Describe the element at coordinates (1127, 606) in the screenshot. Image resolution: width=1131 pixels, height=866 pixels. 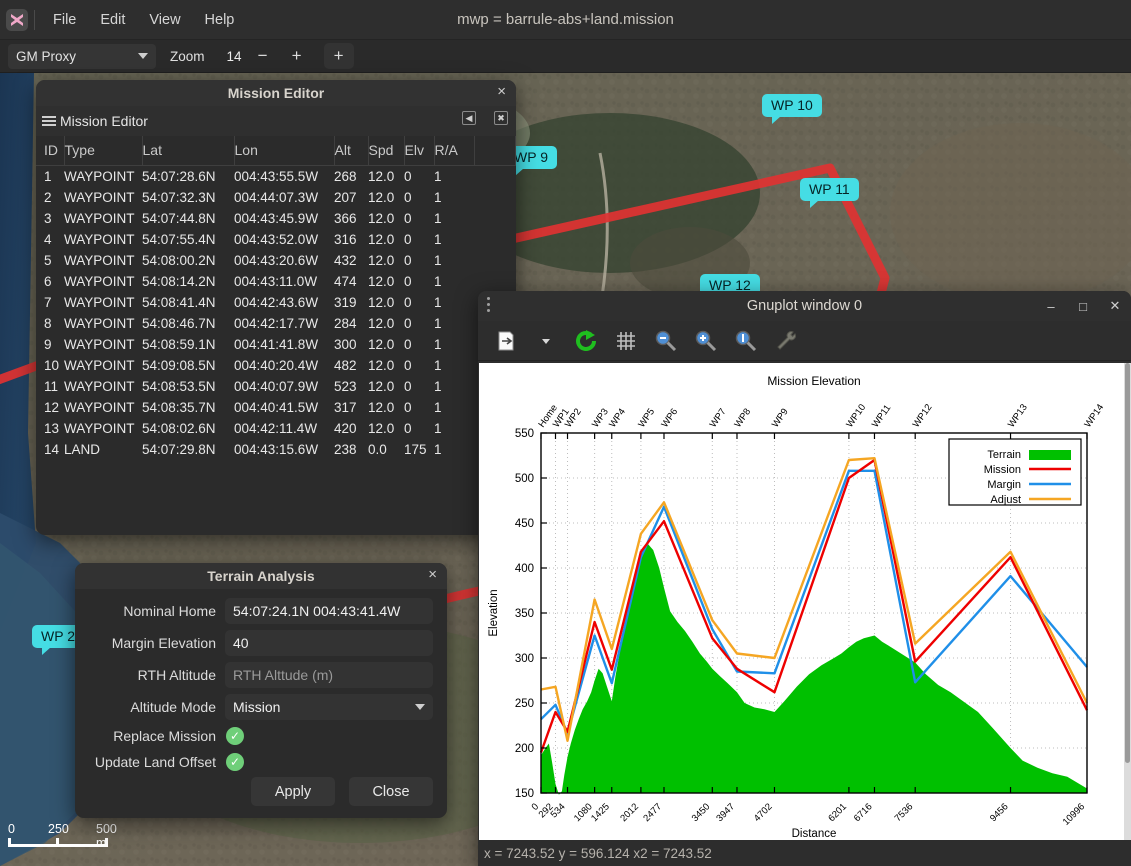
I see `plot-scrollbar` at that location.